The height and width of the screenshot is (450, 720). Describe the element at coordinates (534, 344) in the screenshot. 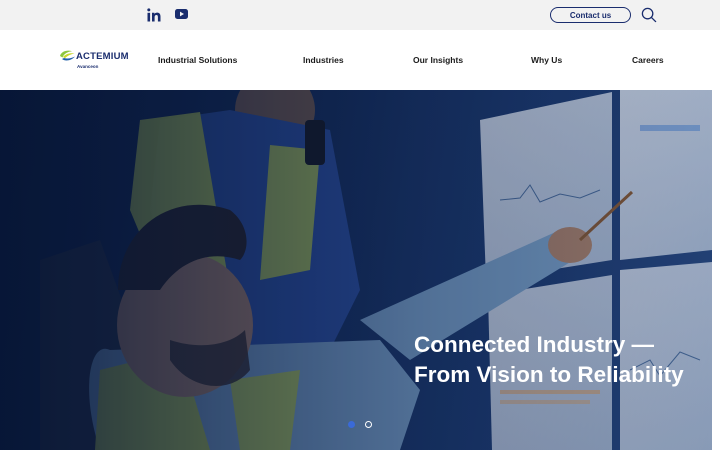

I see `hero-title-line-1: Connected Industry —` at that location.